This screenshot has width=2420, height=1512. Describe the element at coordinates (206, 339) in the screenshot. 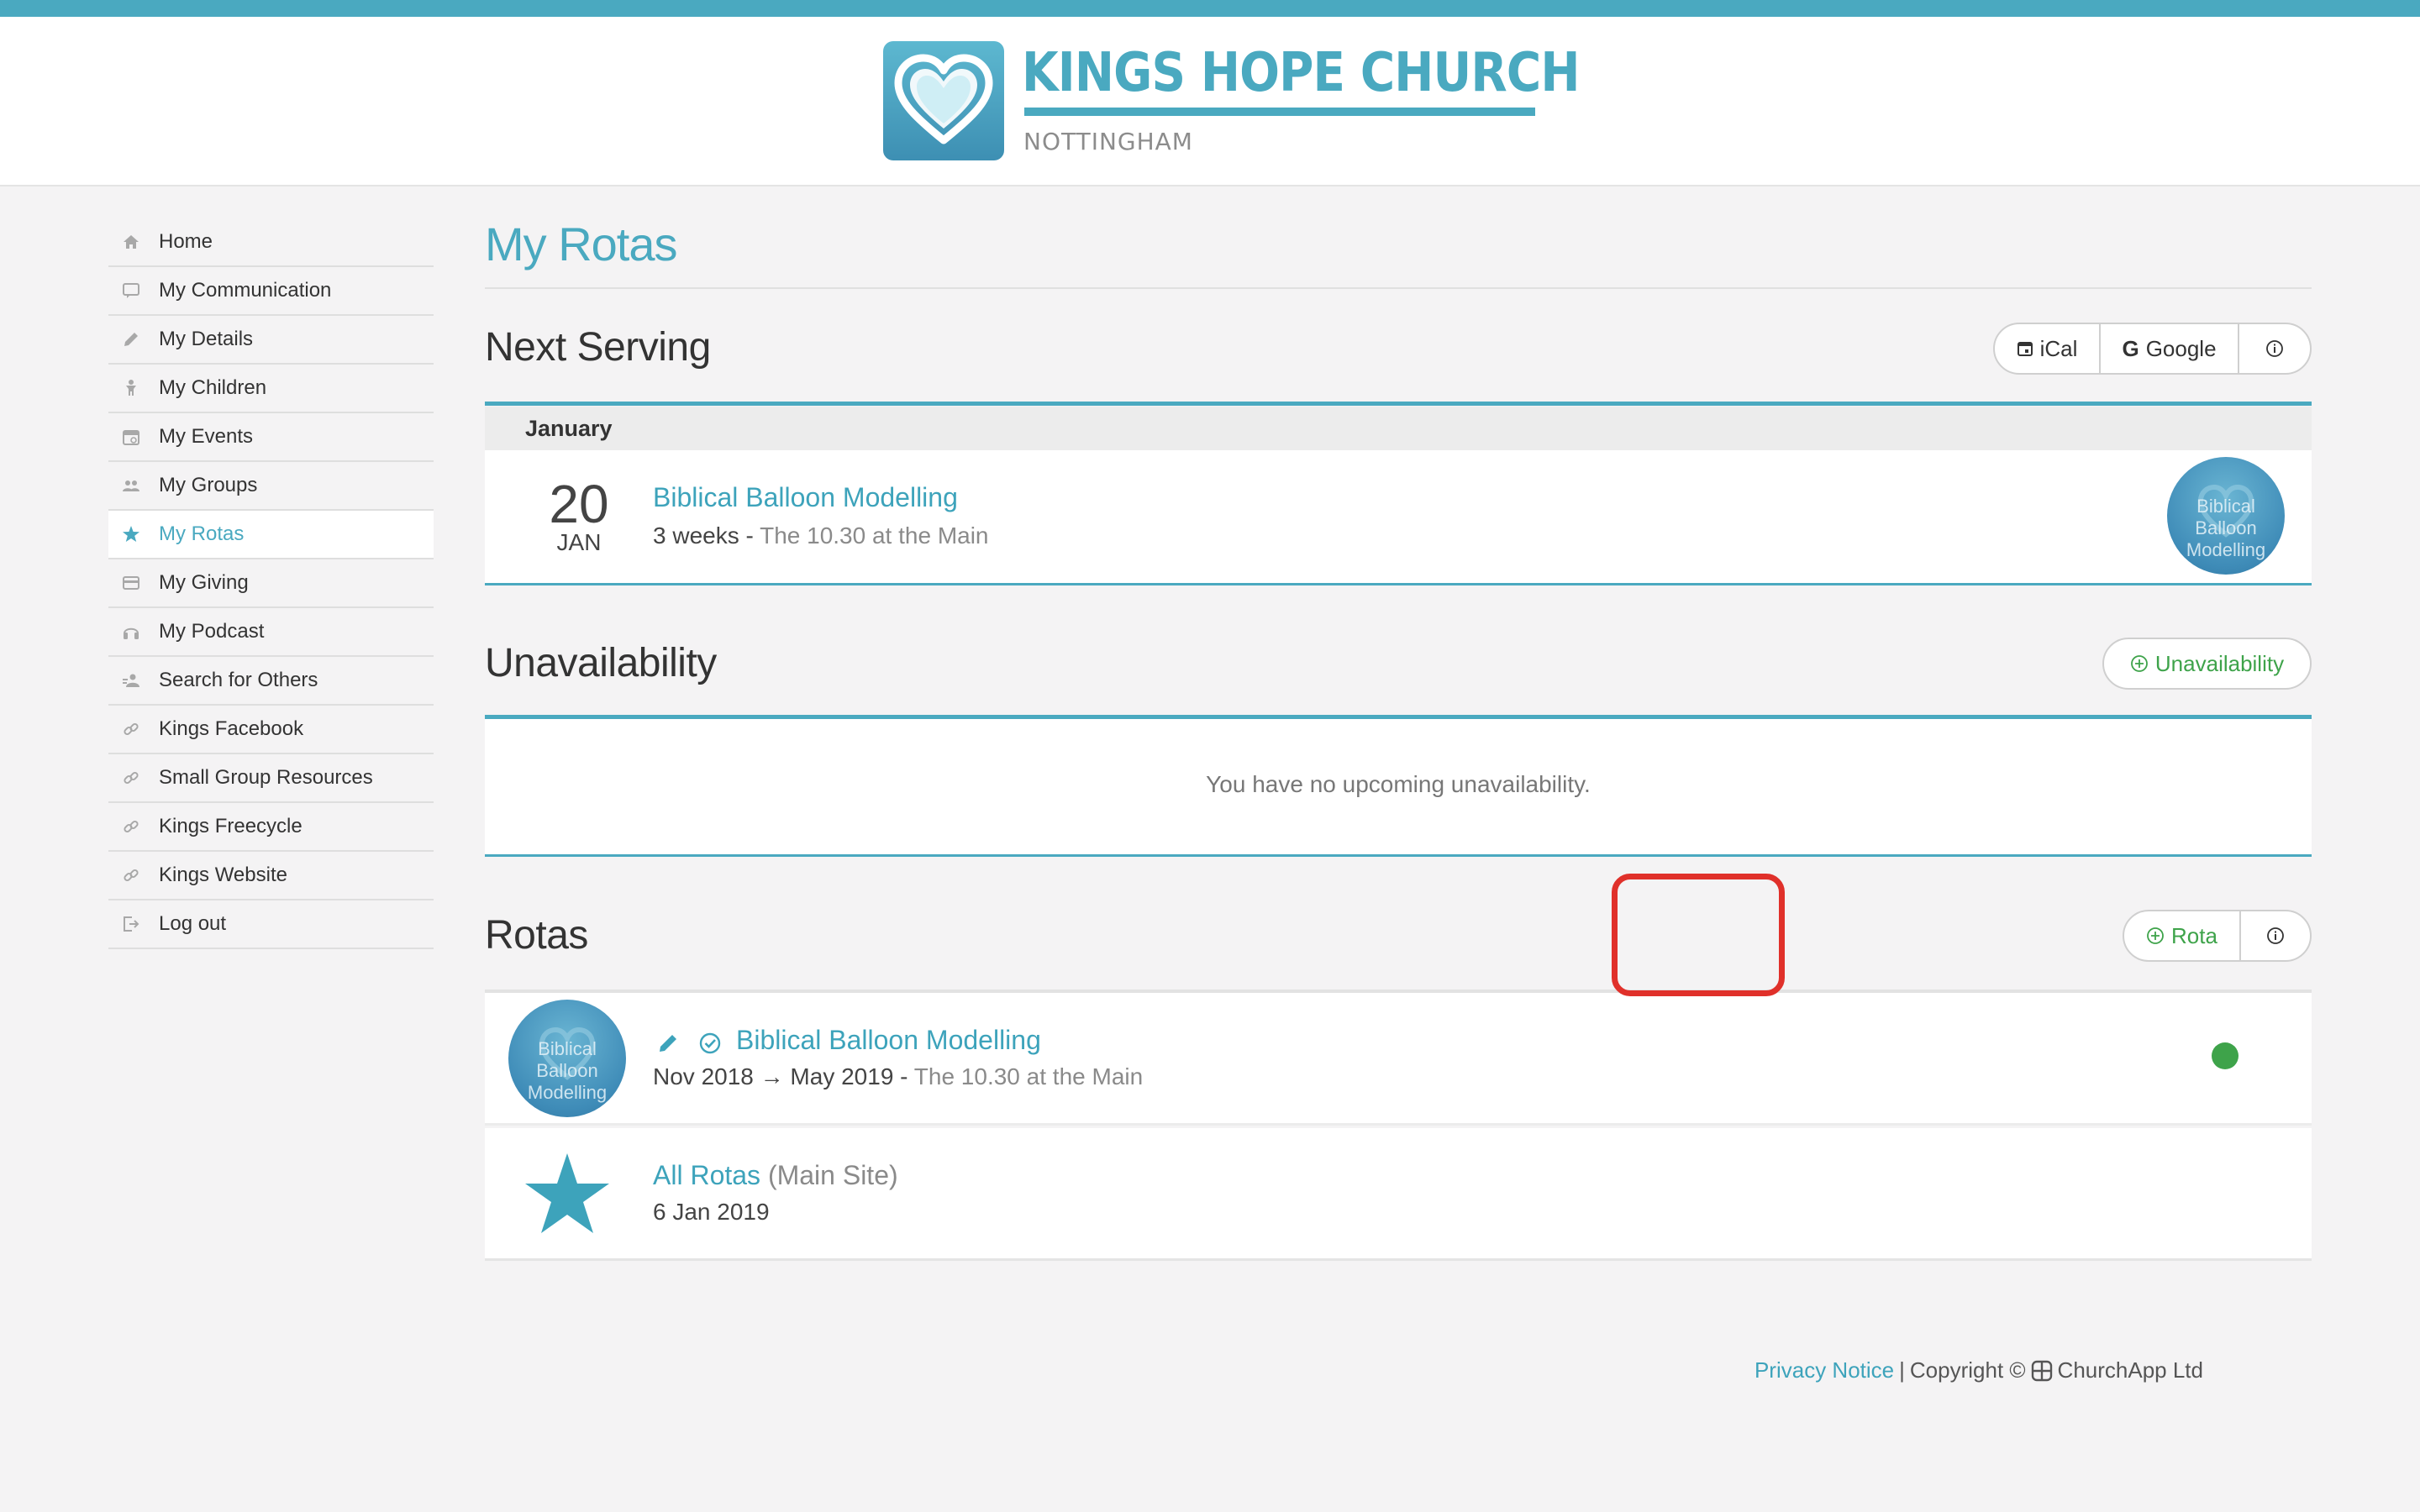

I see `sidebar-item-label: My Details` at that location.